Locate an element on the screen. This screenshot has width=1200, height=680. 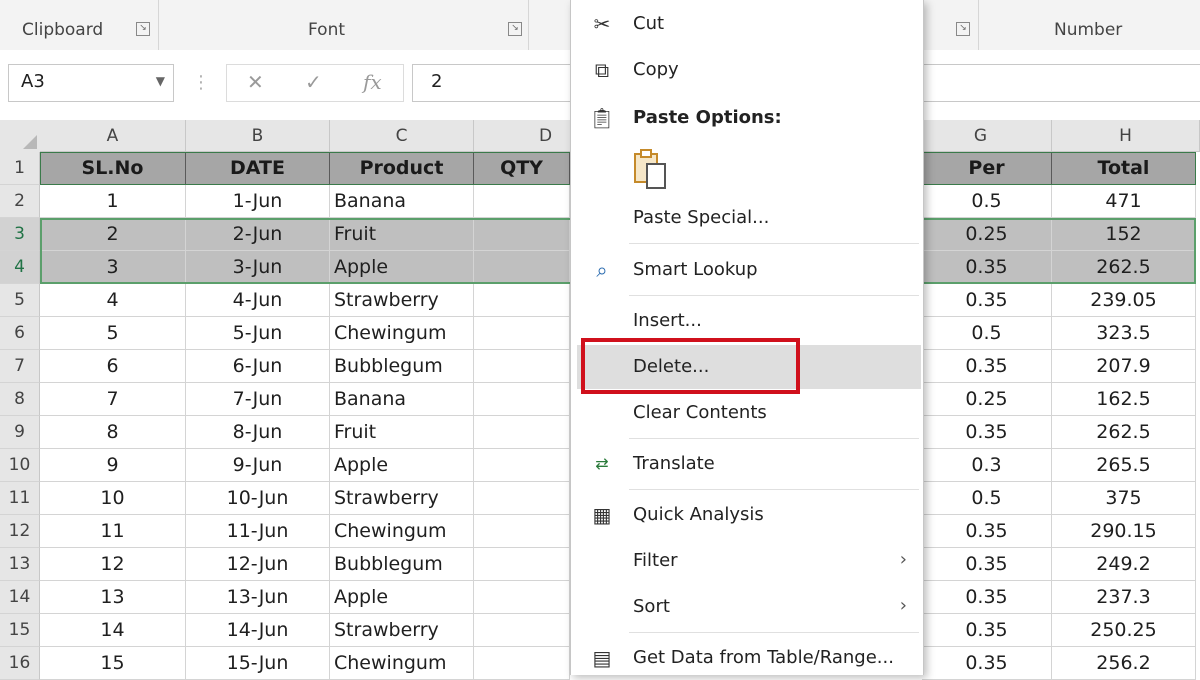
menu-item-cut: ✂ Cut is located at coordinates (746, 24).